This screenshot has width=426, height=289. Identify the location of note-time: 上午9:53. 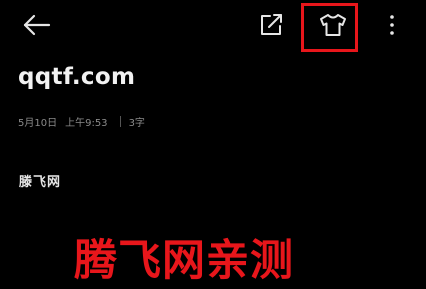
(86, 123).